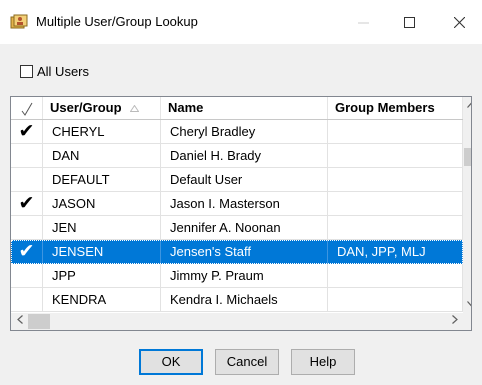 The image size is (482, 385). I want to click on close-icon, so click(459, 22).